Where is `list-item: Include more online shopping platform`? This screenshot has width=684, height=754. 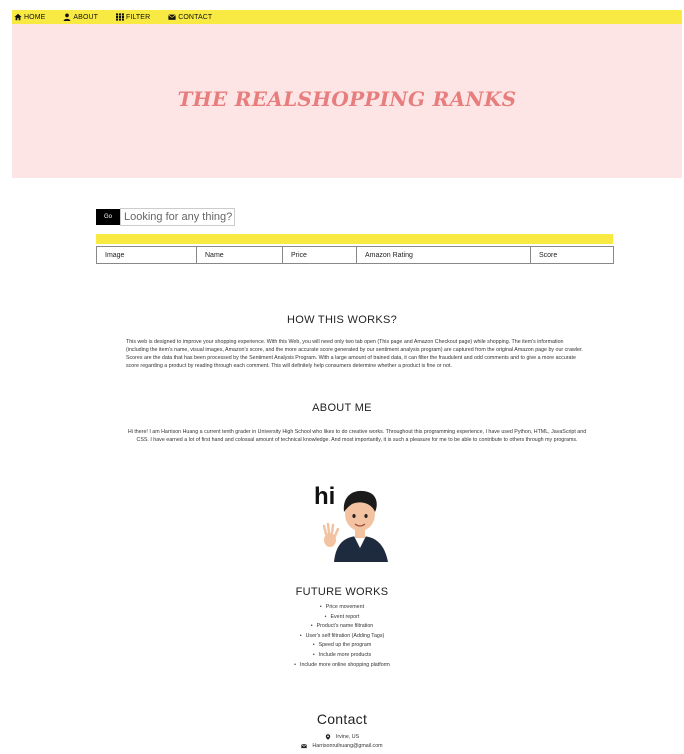
list-item: Include more online shopping platform is located at coordinates (342, 666).